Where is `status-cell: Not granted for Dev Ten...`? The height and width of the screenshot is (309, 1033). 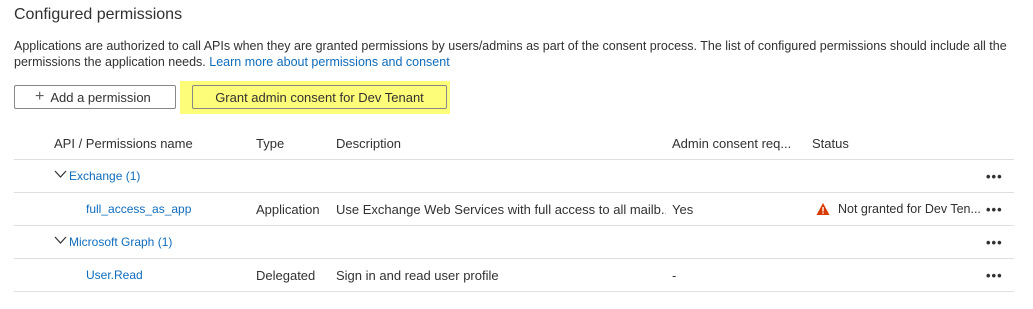
status-cell: Not granted for Dev Ten... is located at coordinates (898, 209).